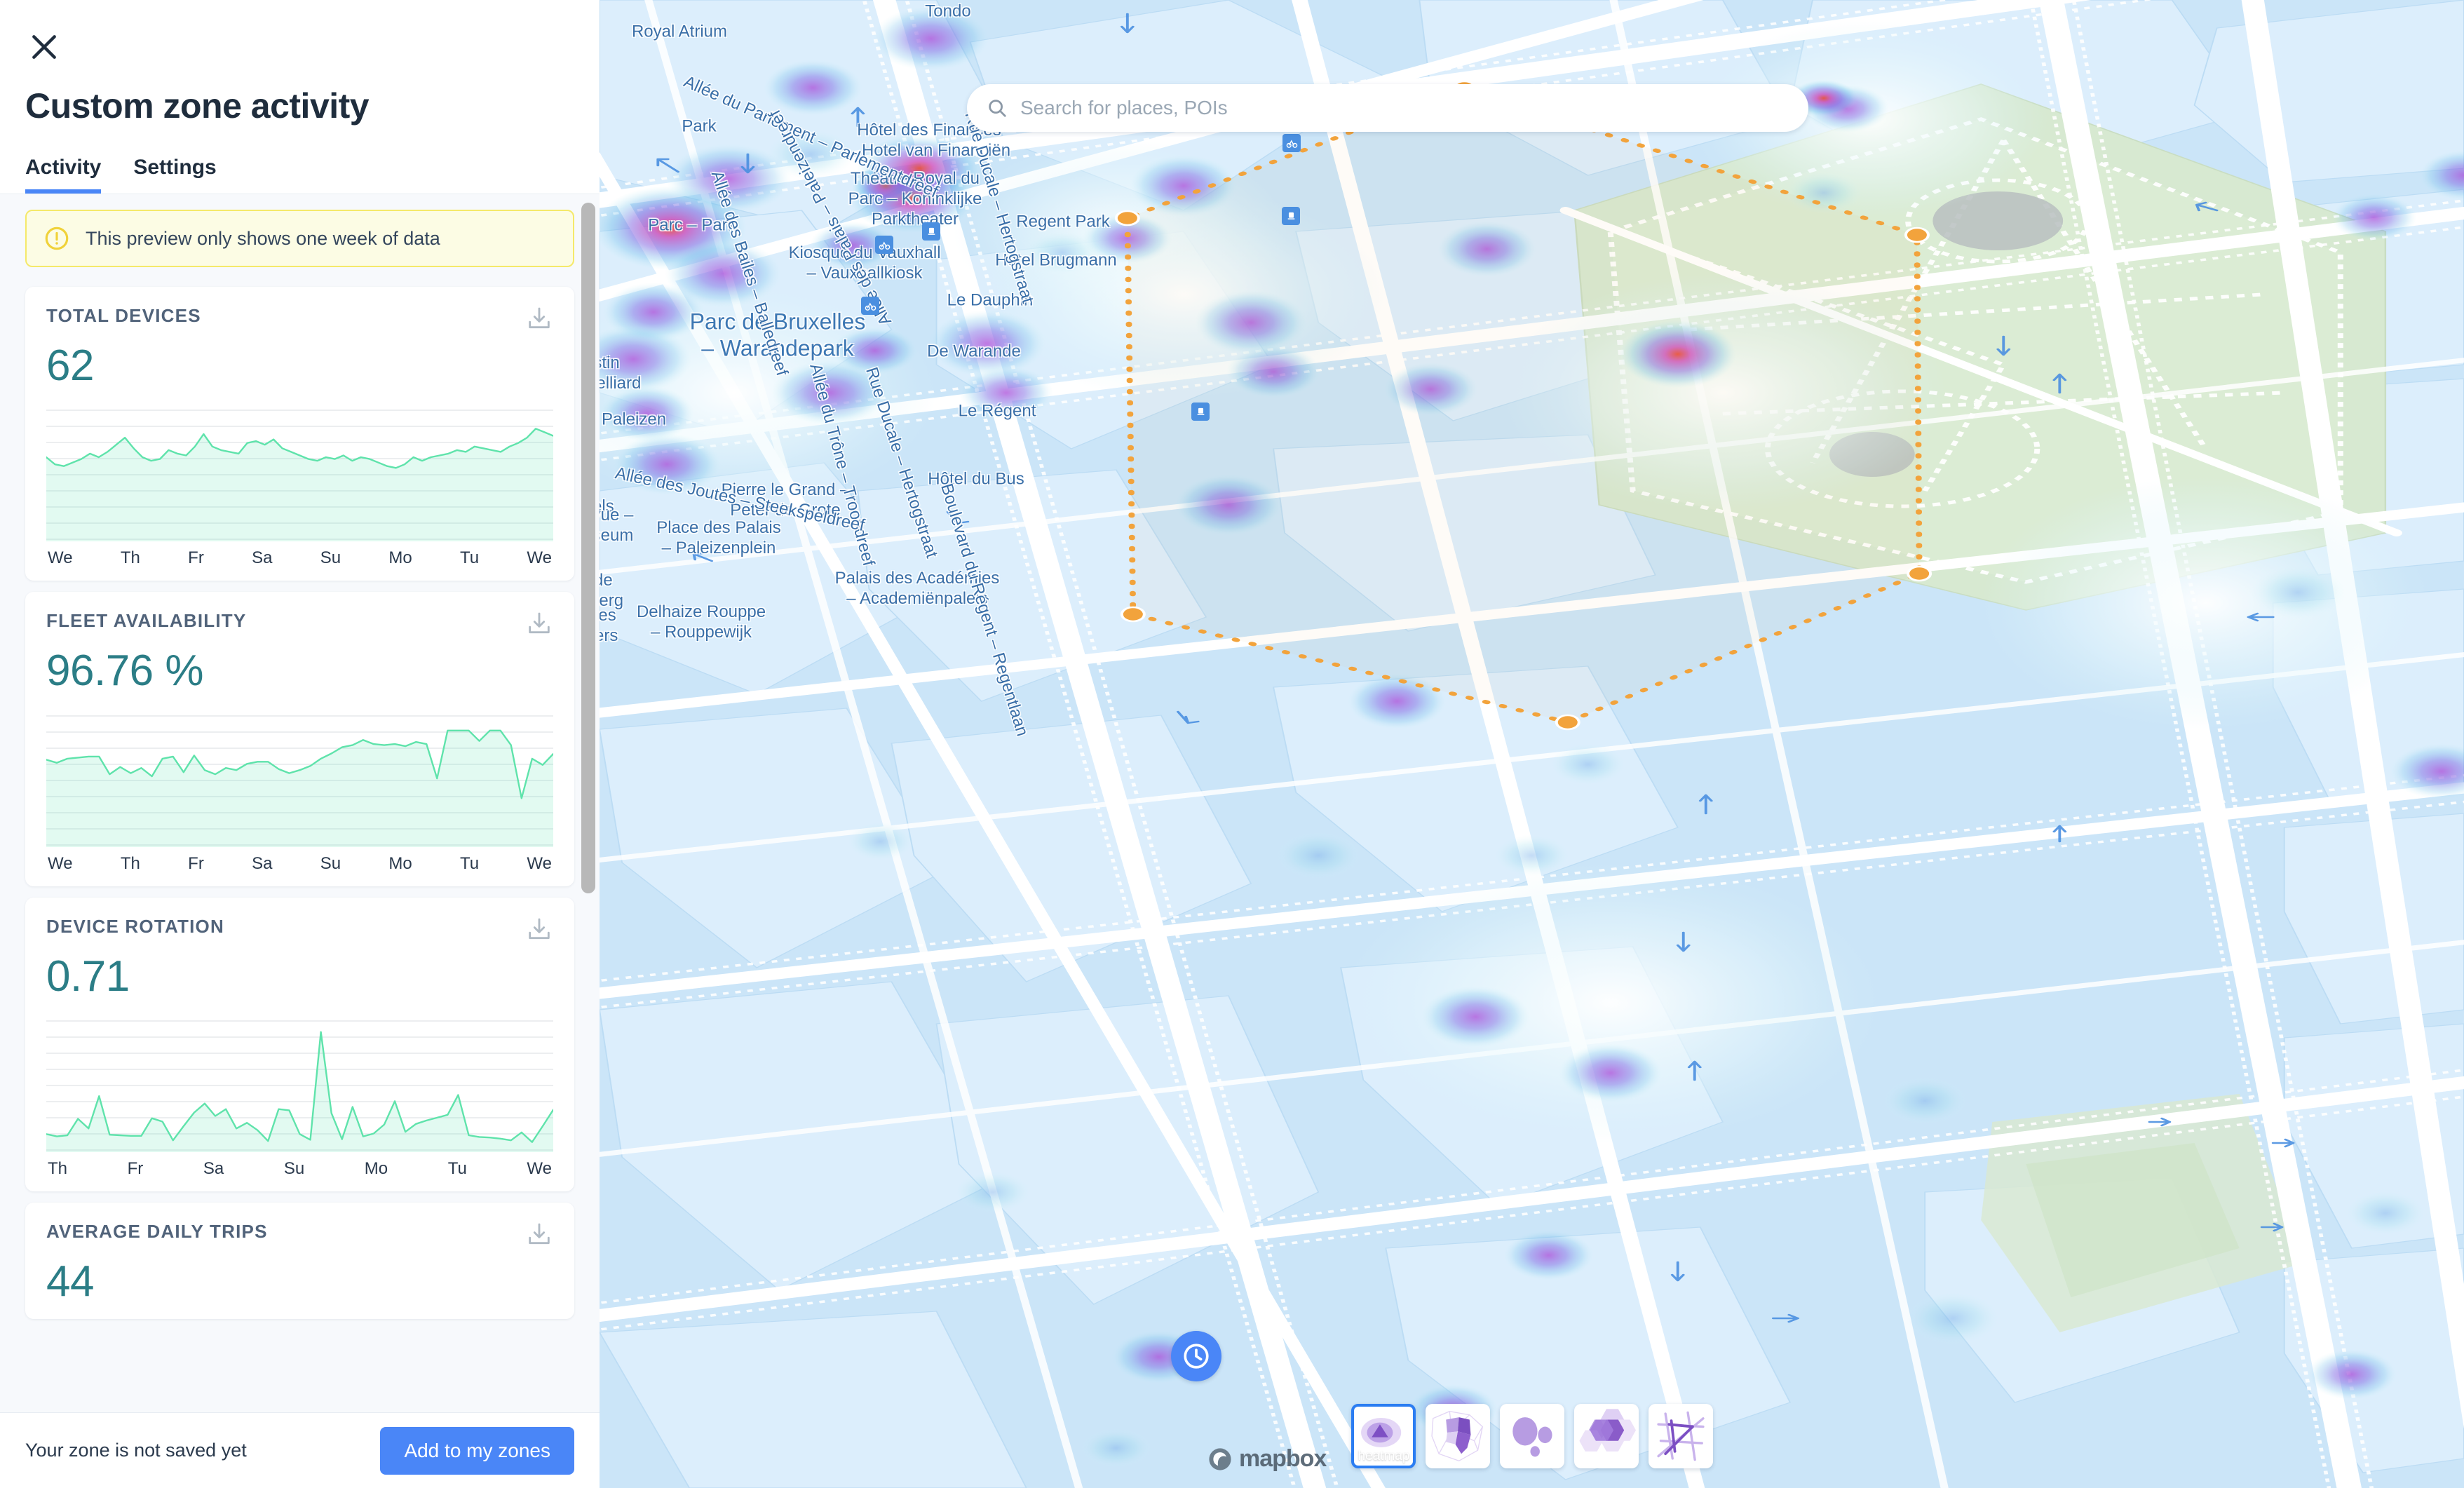 Image resolution: width=2464 pixels, height=1488 pixels. What do you see at coordinates (57, 238) in the screenshot?
I see `warning-circle-icon` at bounding box center [57, 238].